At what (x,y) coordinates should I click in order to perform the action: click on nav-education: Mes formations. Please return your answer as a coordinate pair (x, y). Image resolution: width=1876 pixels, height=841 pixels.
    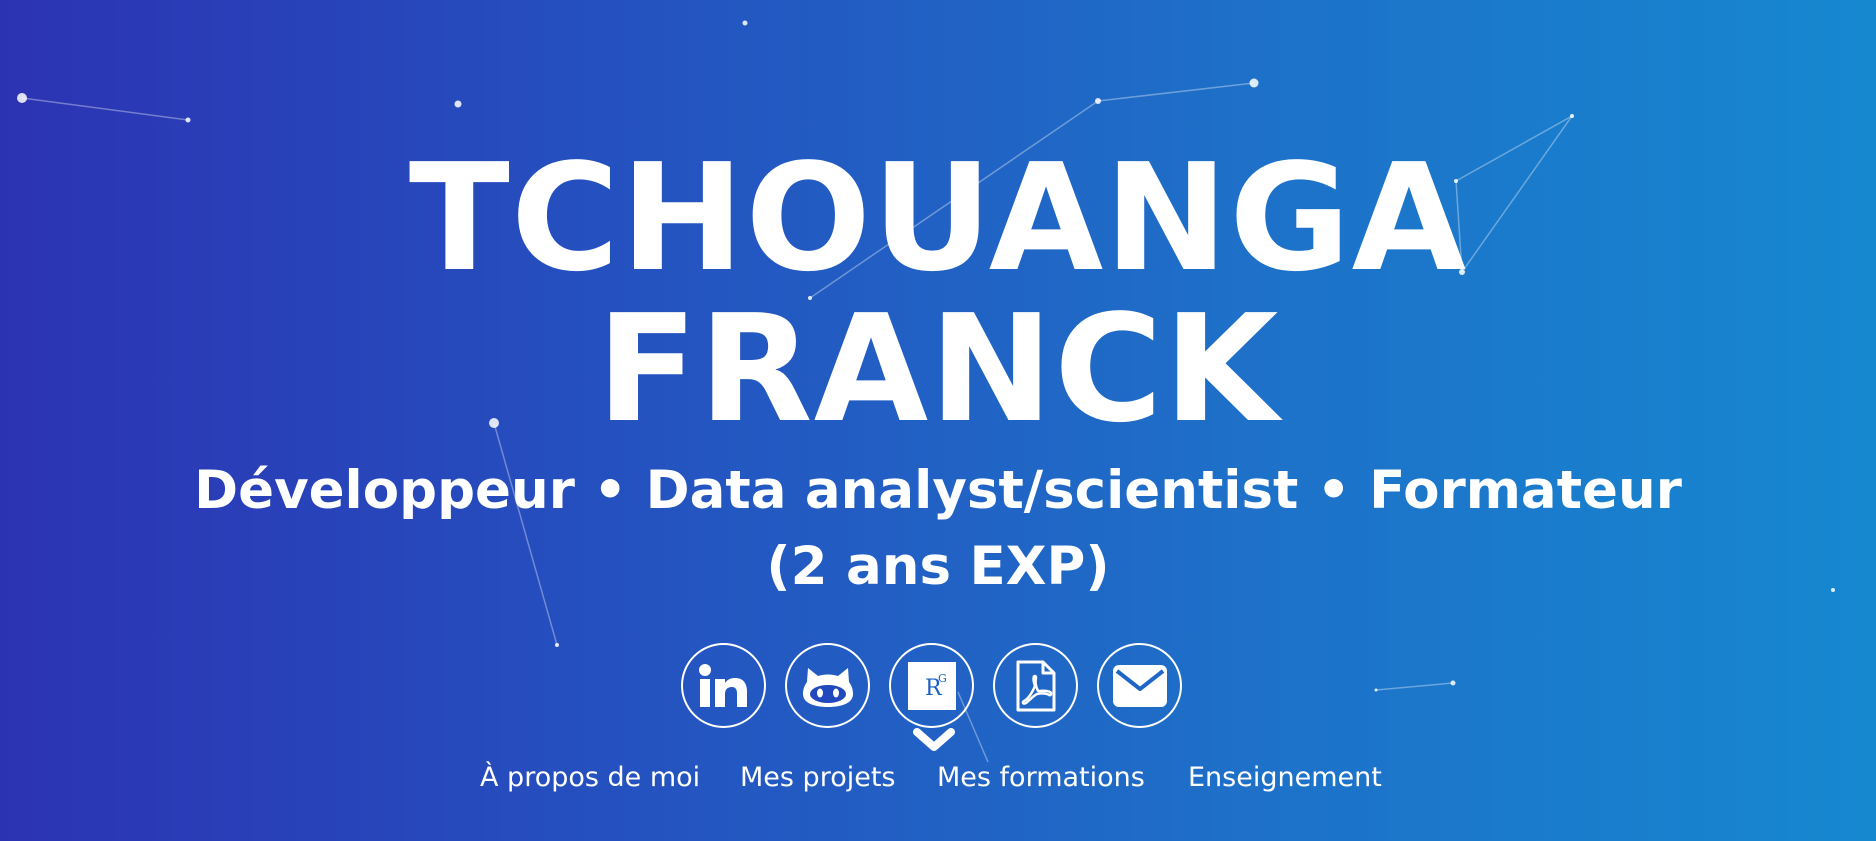
    Looking at the image, I should click on (1041, 778).